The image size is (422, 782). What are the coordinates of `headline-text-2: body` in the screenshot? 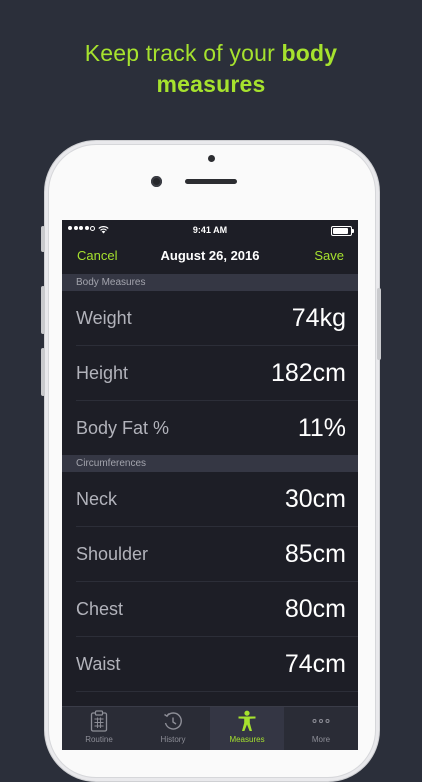 It's located at (309, 53).